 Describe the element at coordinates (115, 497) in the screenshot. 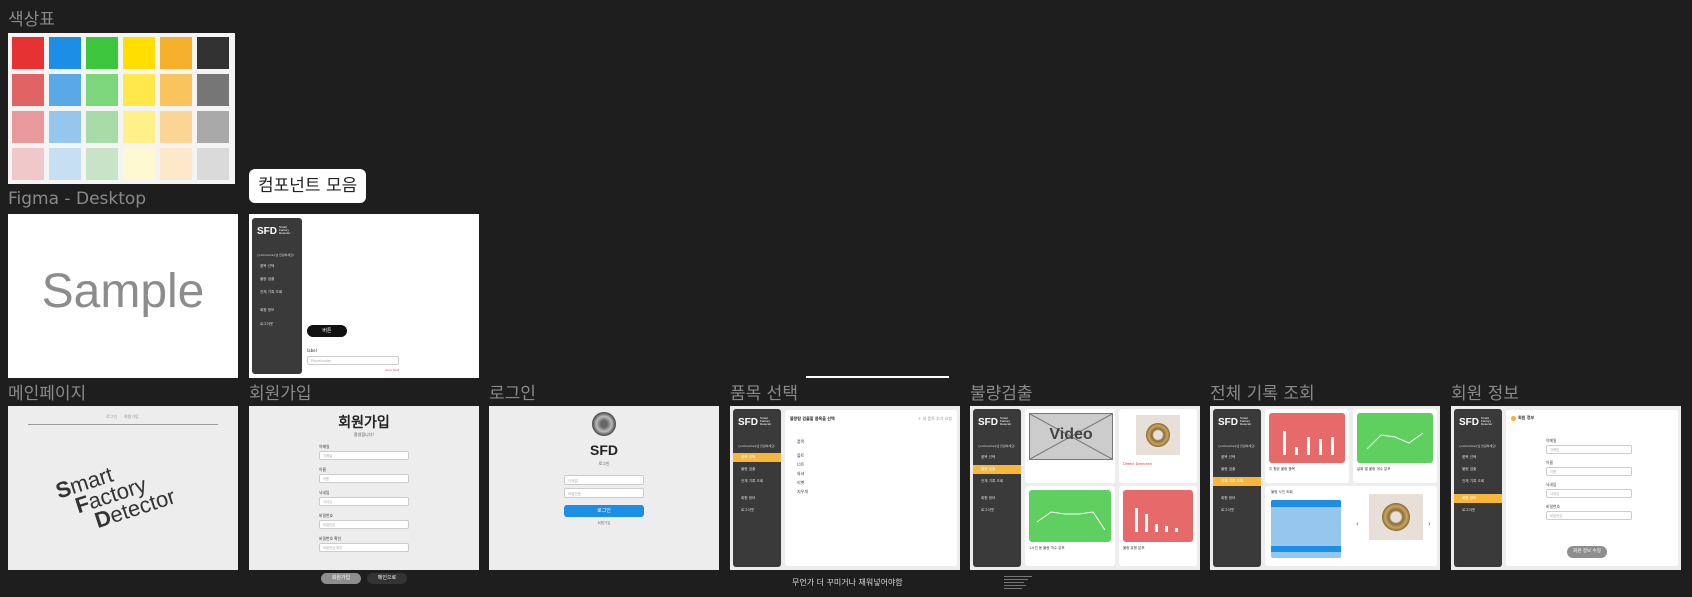

I see `main-logo: Smart Factory Detector` at that location.